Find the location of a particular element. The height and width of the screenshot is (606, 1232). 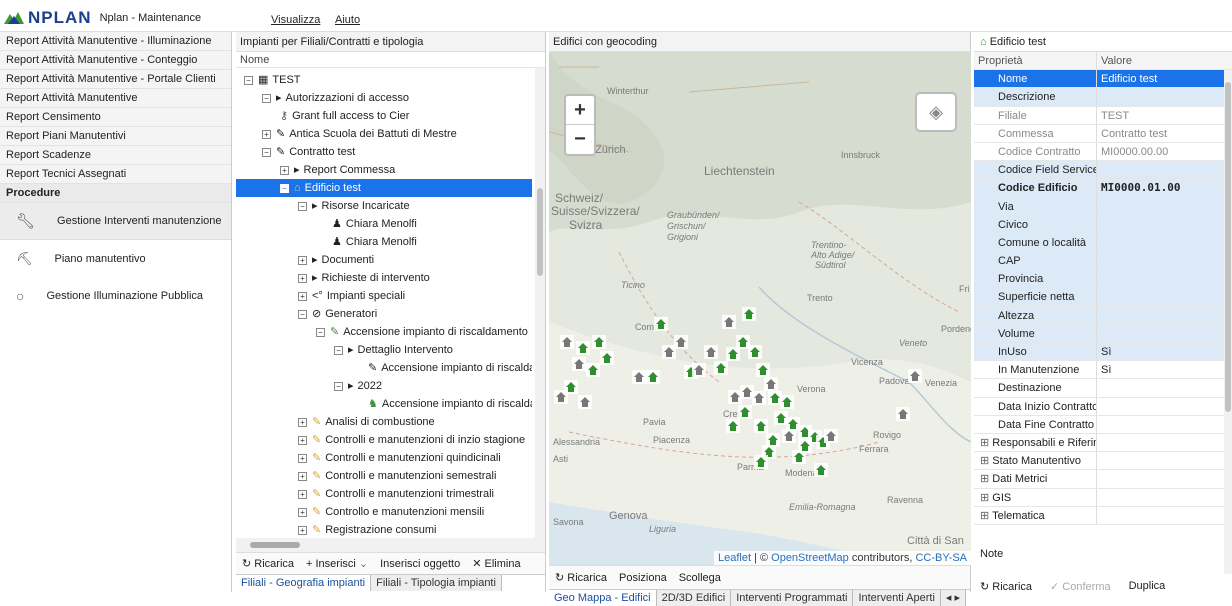

position-button: Posiziona is located at coordinates (643, 578).